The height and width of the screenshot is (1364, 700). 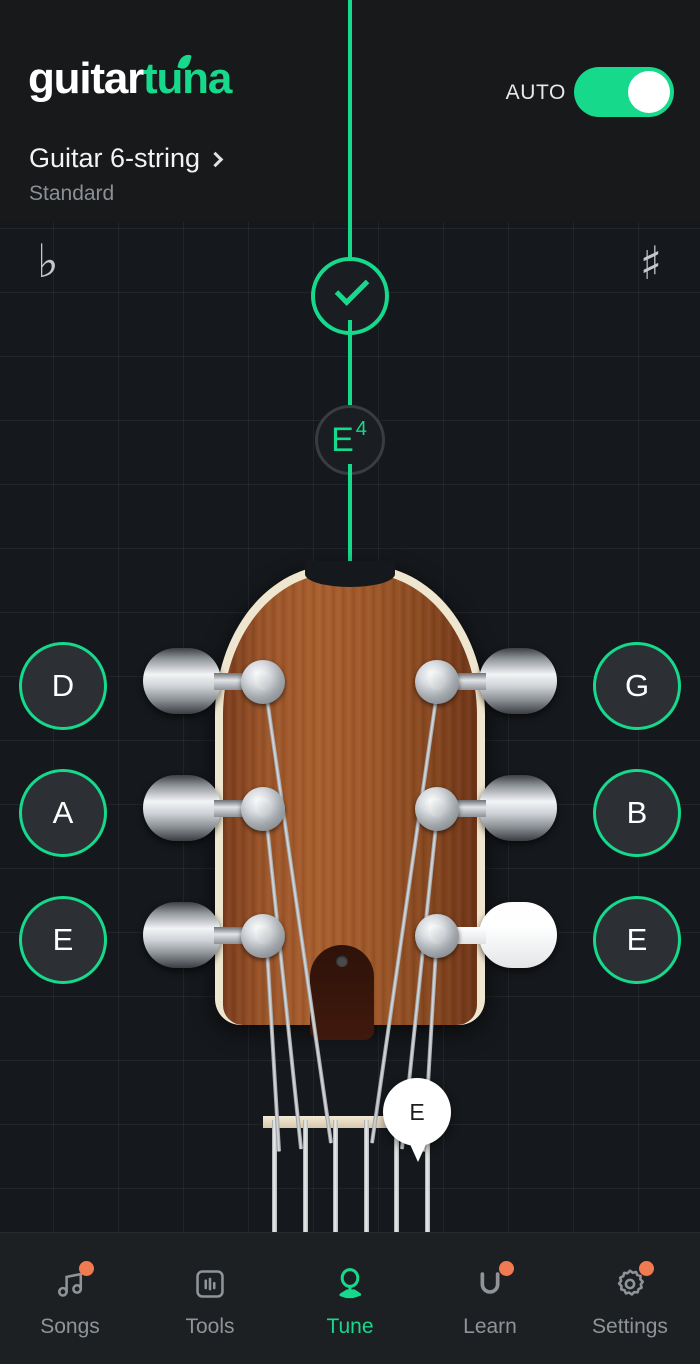 What do you see at coordinates (490, 1326) in the screenshot?
I see `nav-label: Learn` at bounding box center [490, 1326].